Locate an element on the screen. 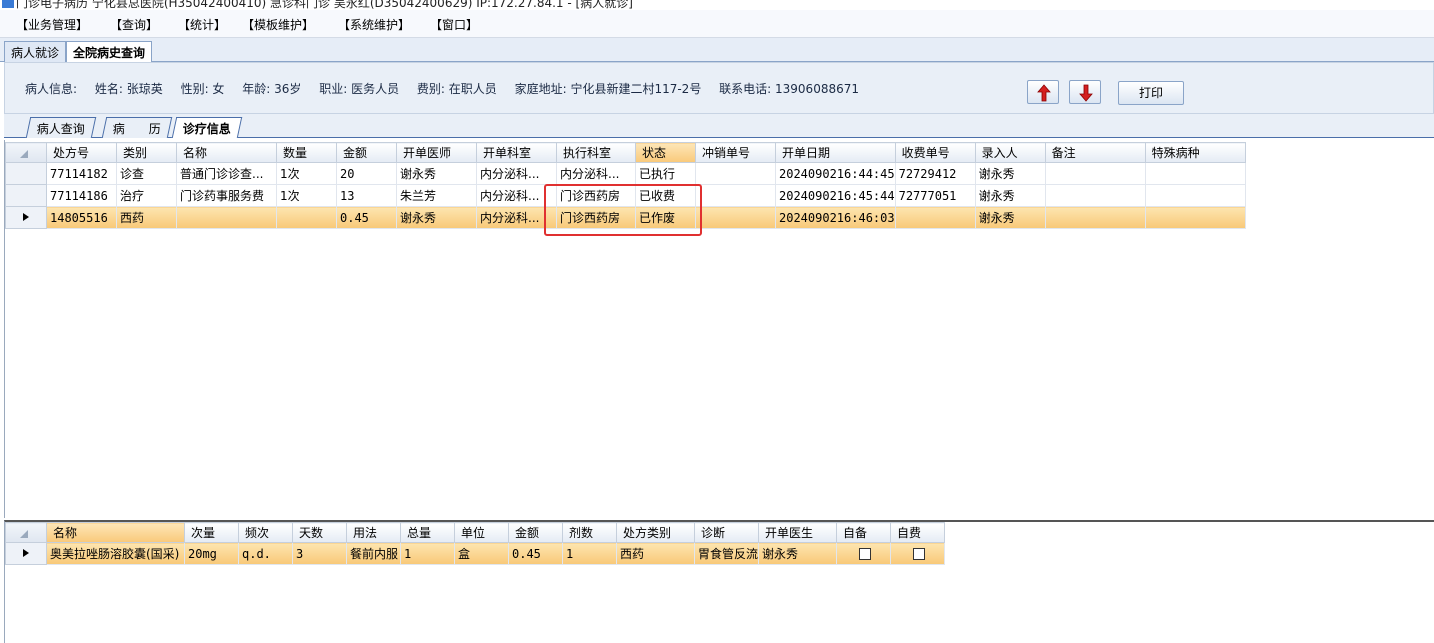  cell-item-name: 门诊药事服务费 is located at coordinates (226, 195).